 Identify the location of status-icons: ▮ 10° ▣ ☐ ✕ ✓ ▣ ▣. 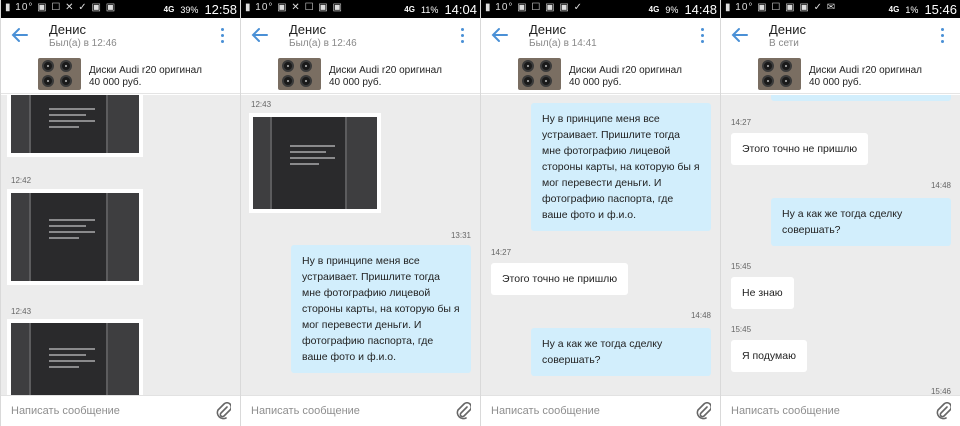
(61, 7).